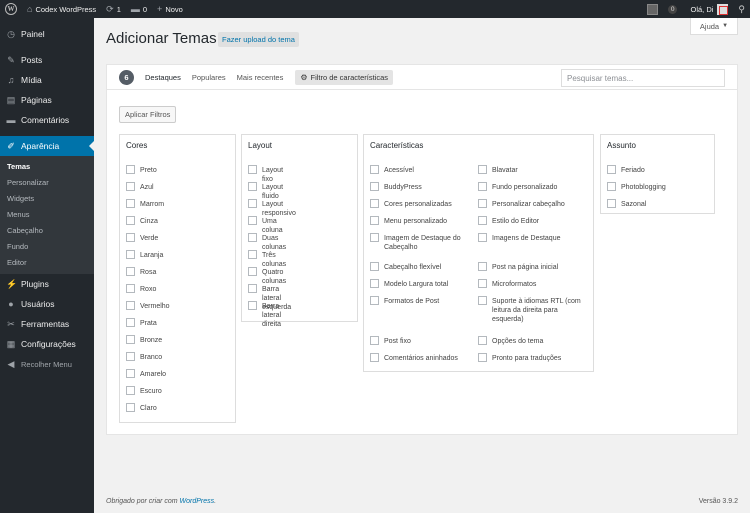 Image resolution: width=750 pixels, height=513 pixels. I want to click on menu-item-ferramentas: ✂ Ferramentas, so click(47, 324).